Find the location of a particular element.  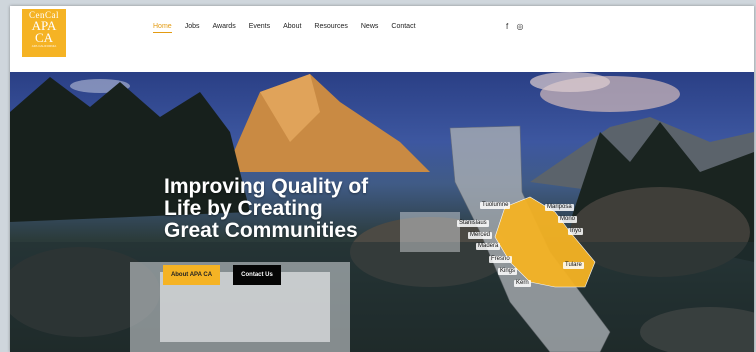

headline-line1: Improving Quality of is located at coordinates (266, 186).